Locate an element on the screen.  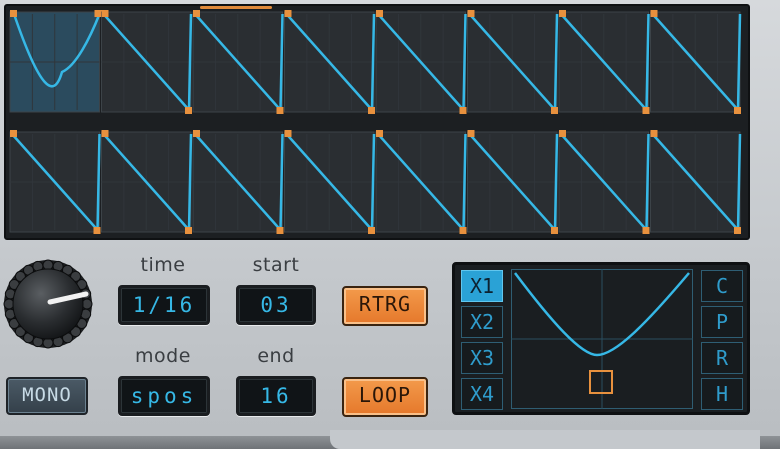
time-label: time is located at coordinates (163, 265).